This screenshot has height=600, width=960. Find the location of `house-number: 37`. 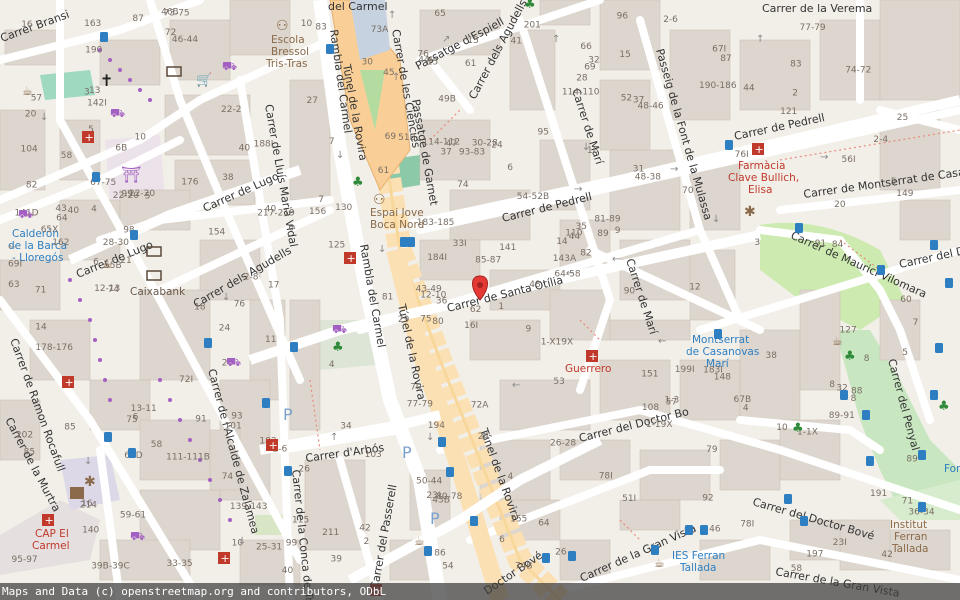

house-number: 37 is located at coordinates (445, 153).